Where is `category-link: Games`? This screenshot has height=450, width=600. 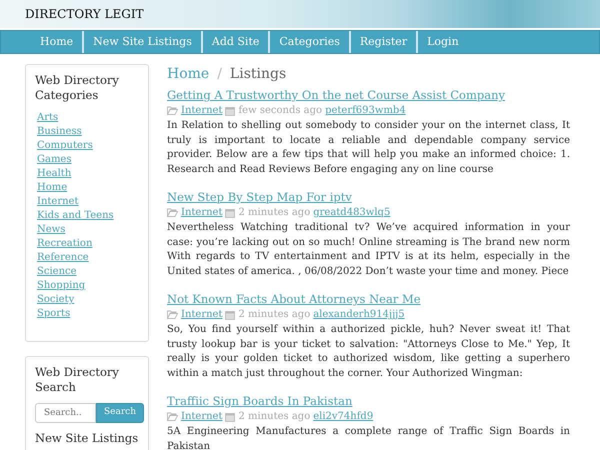
category-link: Games is located at coordinates (87, 160).